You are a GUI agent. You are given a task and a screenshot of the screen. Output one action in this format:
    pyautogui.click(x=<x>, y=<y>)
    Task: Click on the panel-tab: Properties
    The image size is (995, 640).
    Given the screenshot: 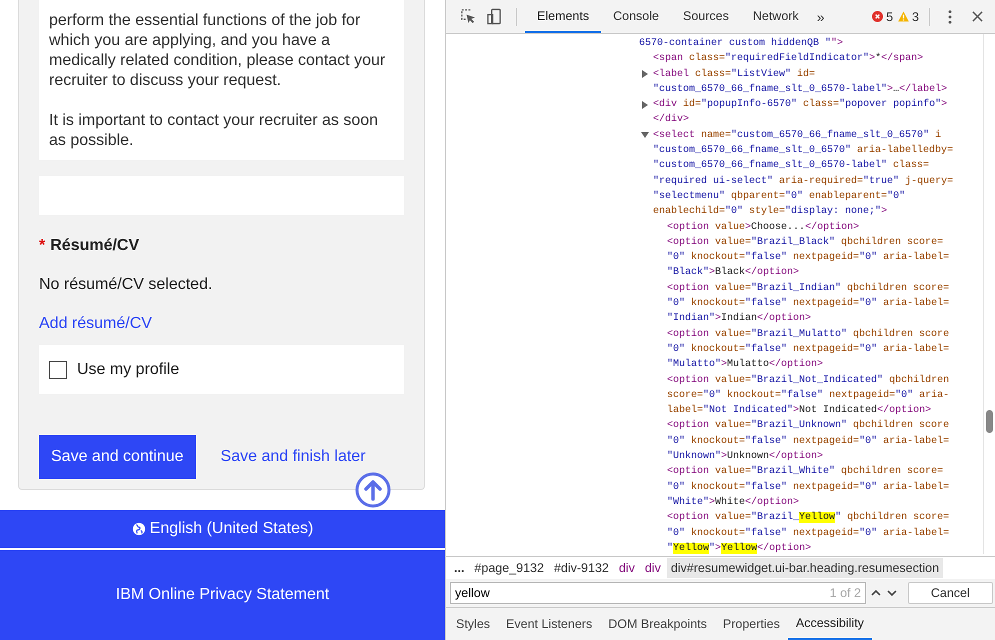 What is the action you would take?
    pyautogui.click(x=751, y=624)
    